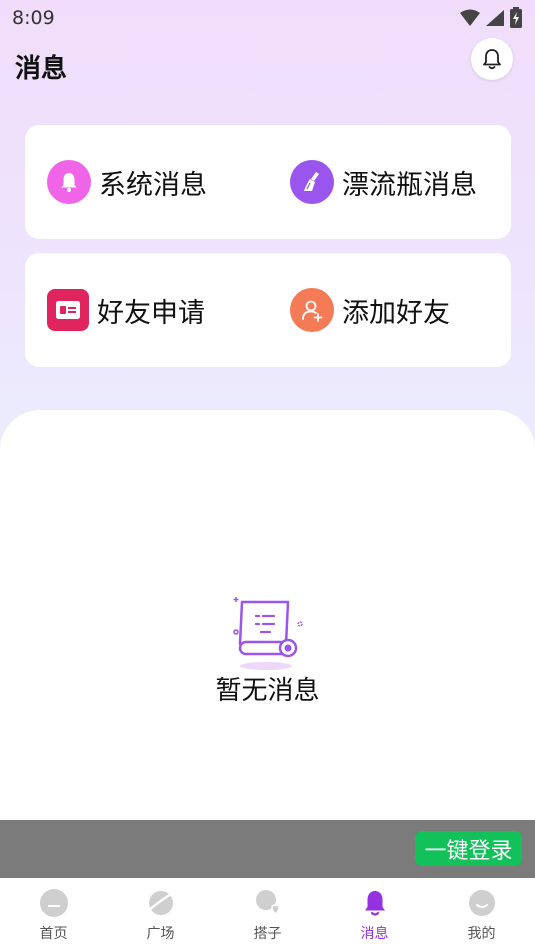 The height and width of the screenshot is (951, 535). I want to click on message-card-1: 系统消息 漂流瓶消息, so click(268, 182).